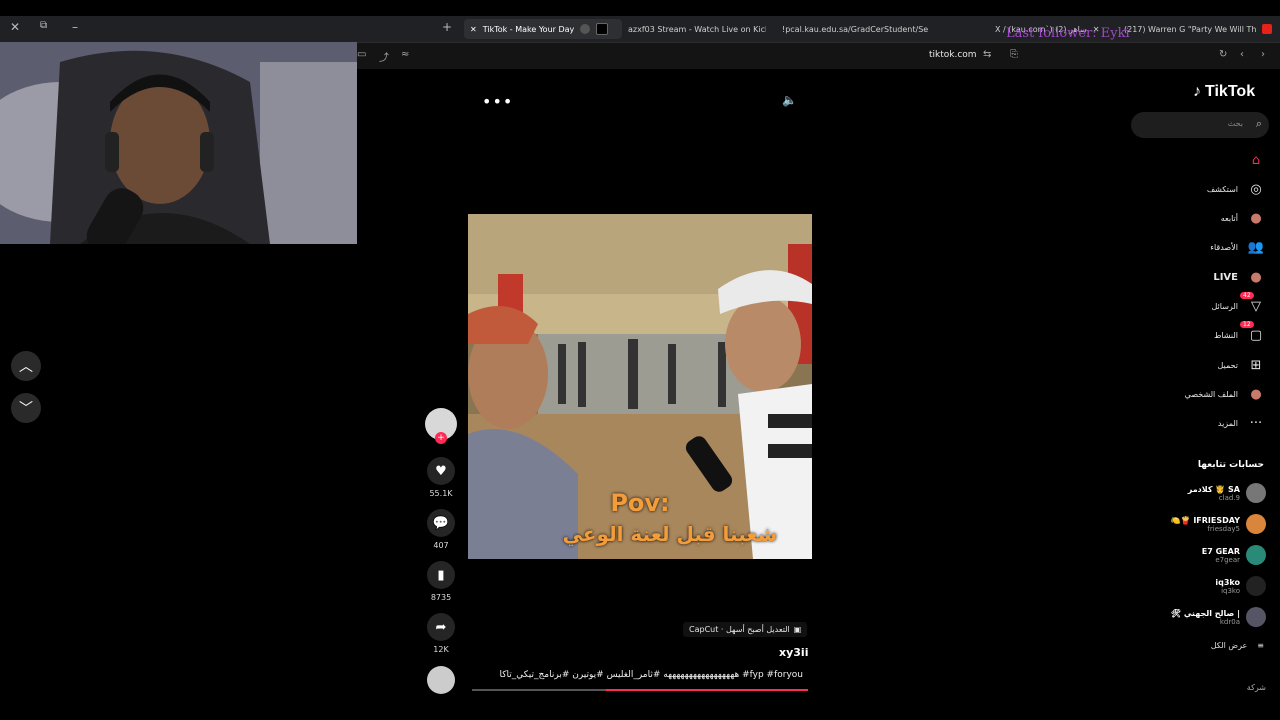 The width and height of the screenshot is (1280, 720). I want to click on tab-label: azxf03 Stream - Watch Live on Kick, so click(697, 29).